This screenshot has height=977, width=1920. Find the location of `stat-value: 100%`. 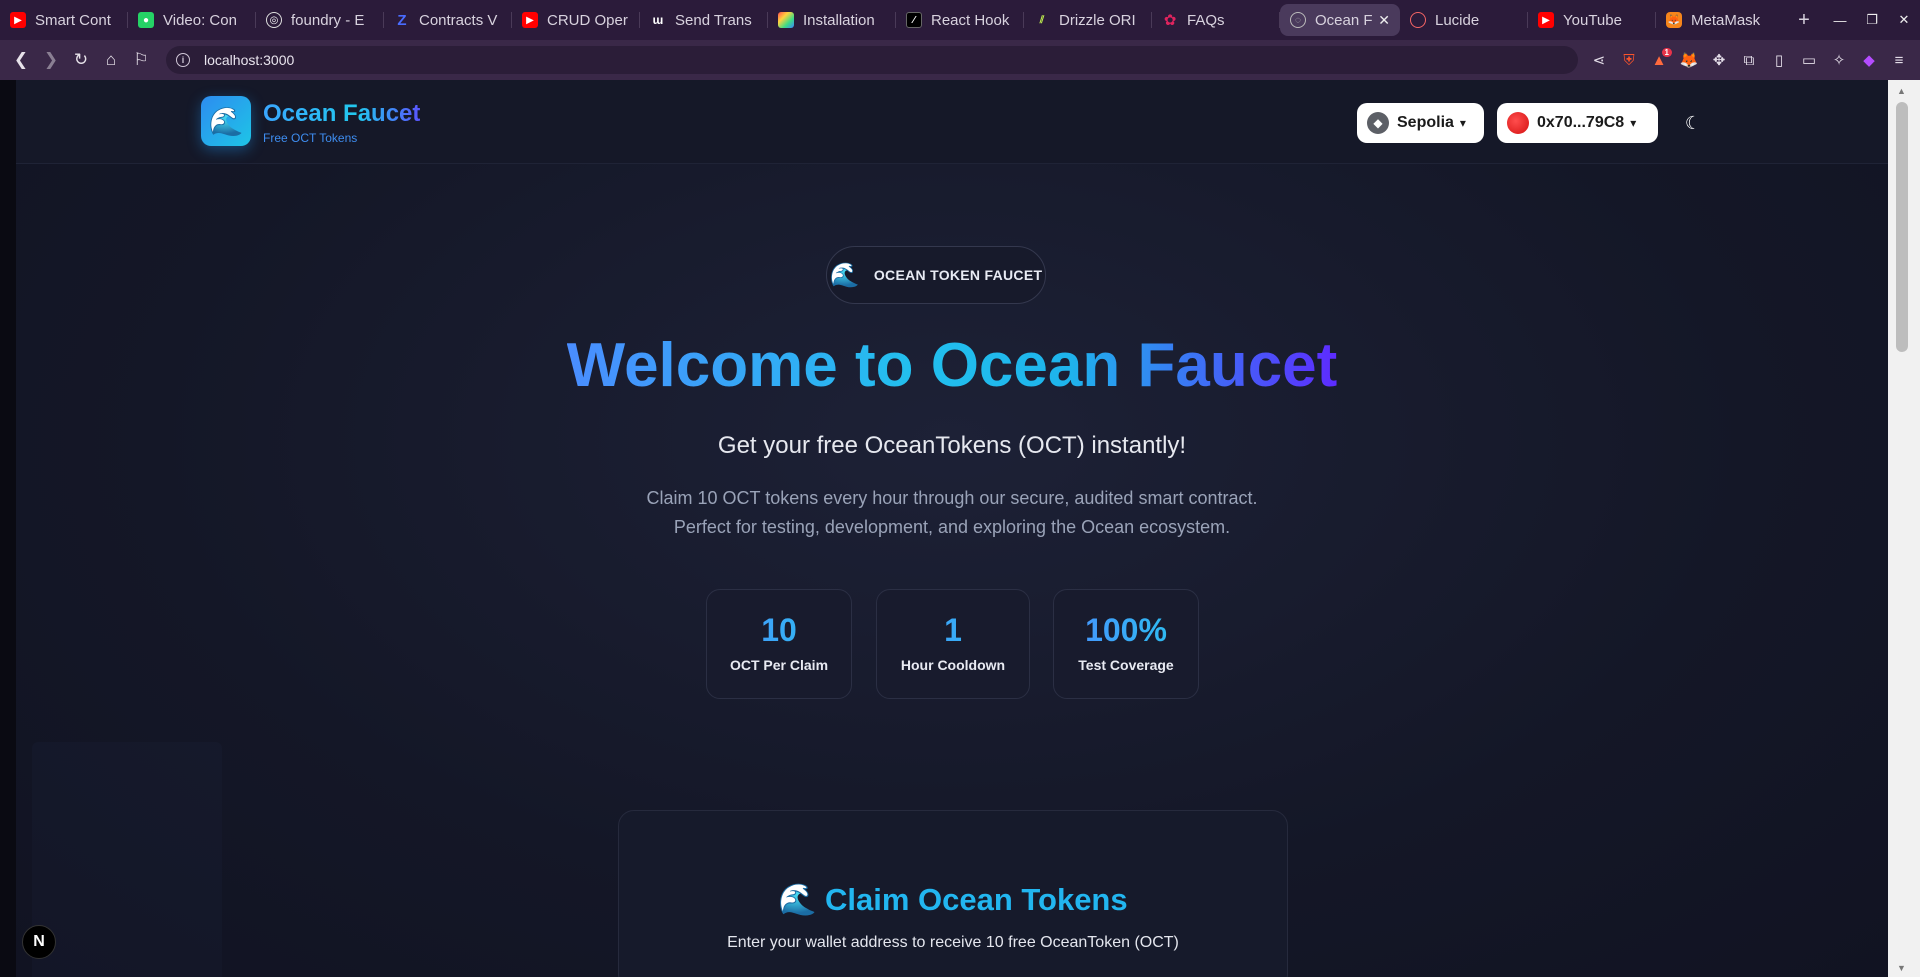

stat-value: 100% is located at coordinates (1126, 630).